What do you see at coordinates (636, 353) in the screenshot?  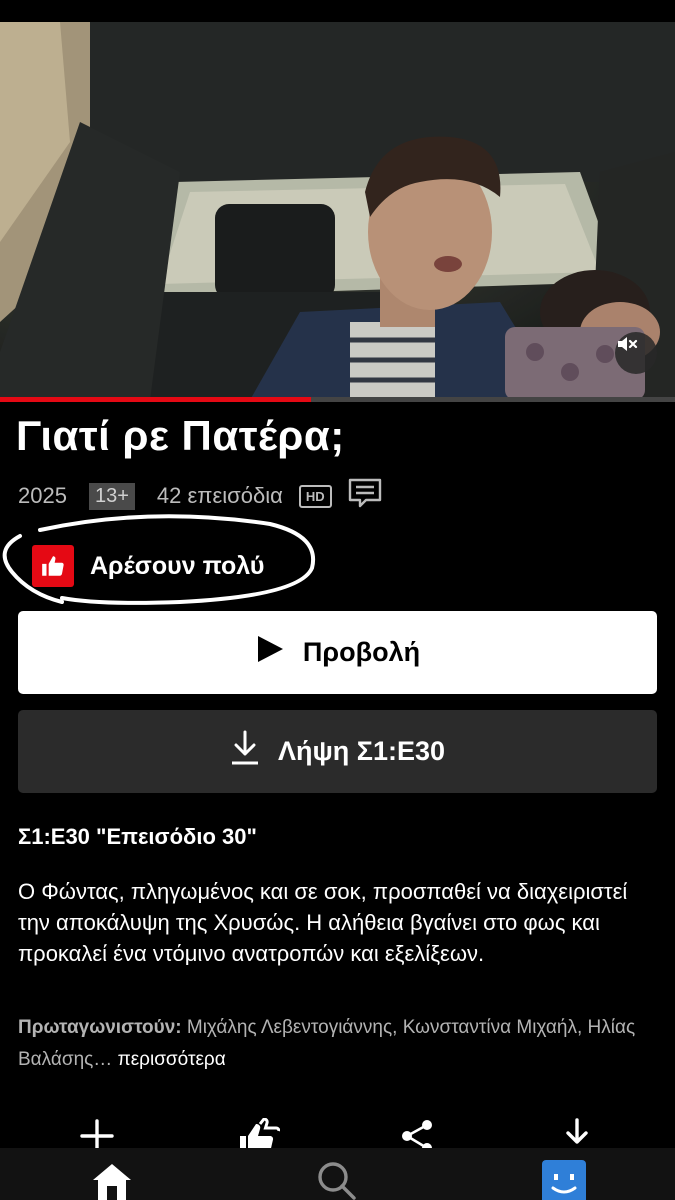 I see `mute-button` at bounding box center [636, 353].